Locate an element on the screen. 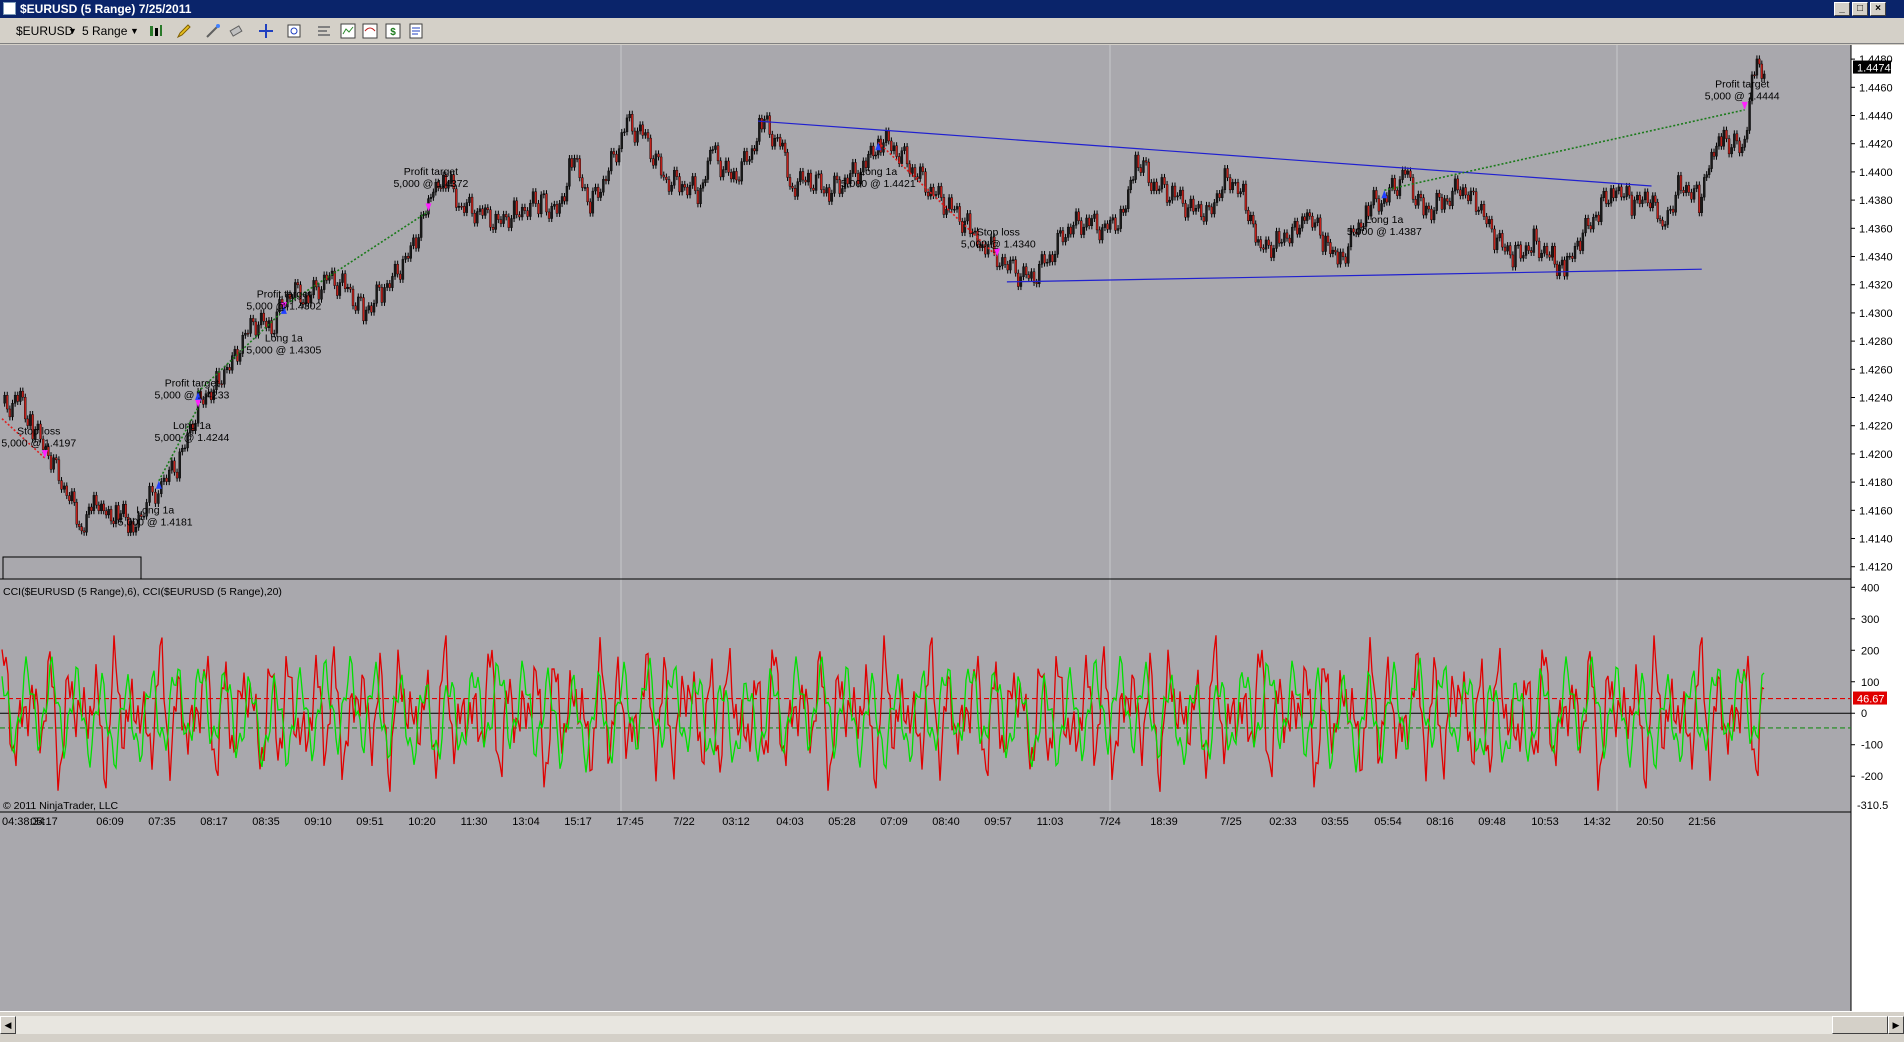 Image resolution: width=1904 pixels, height=1042 pixels. trade-annotation-title: Long 1a is located at coordinates (1384, 220).